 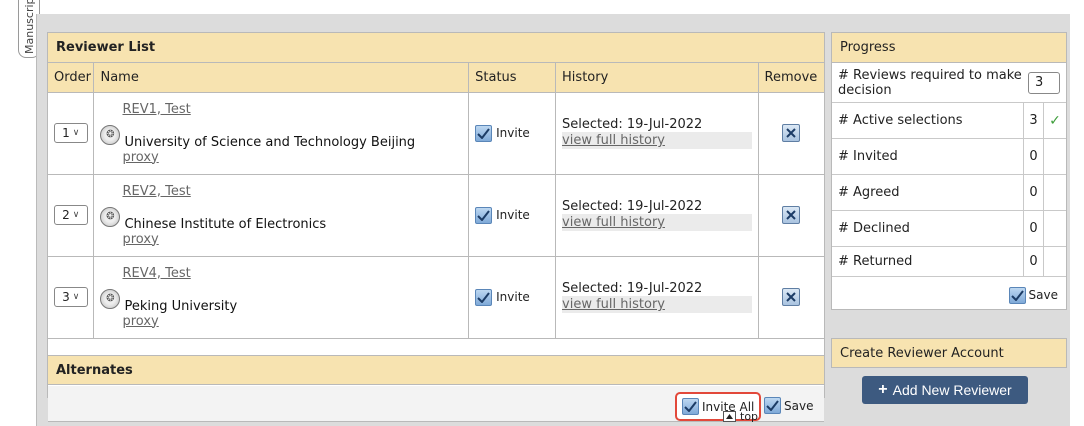 What do you see at coordinates (949, 295) in the screenshot?
I see `progress-save-button: Save` at bounding box center [949, 295].